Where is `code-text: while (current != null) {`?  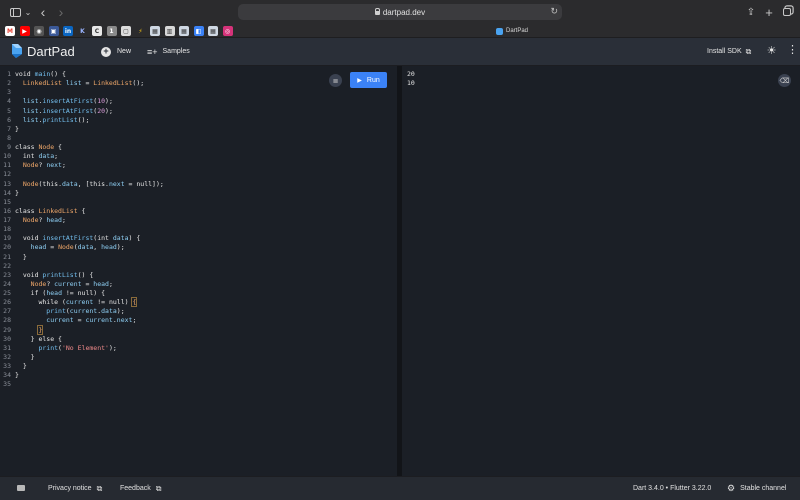
code-text: while (current != null) { is located at coordinates (76, 302).